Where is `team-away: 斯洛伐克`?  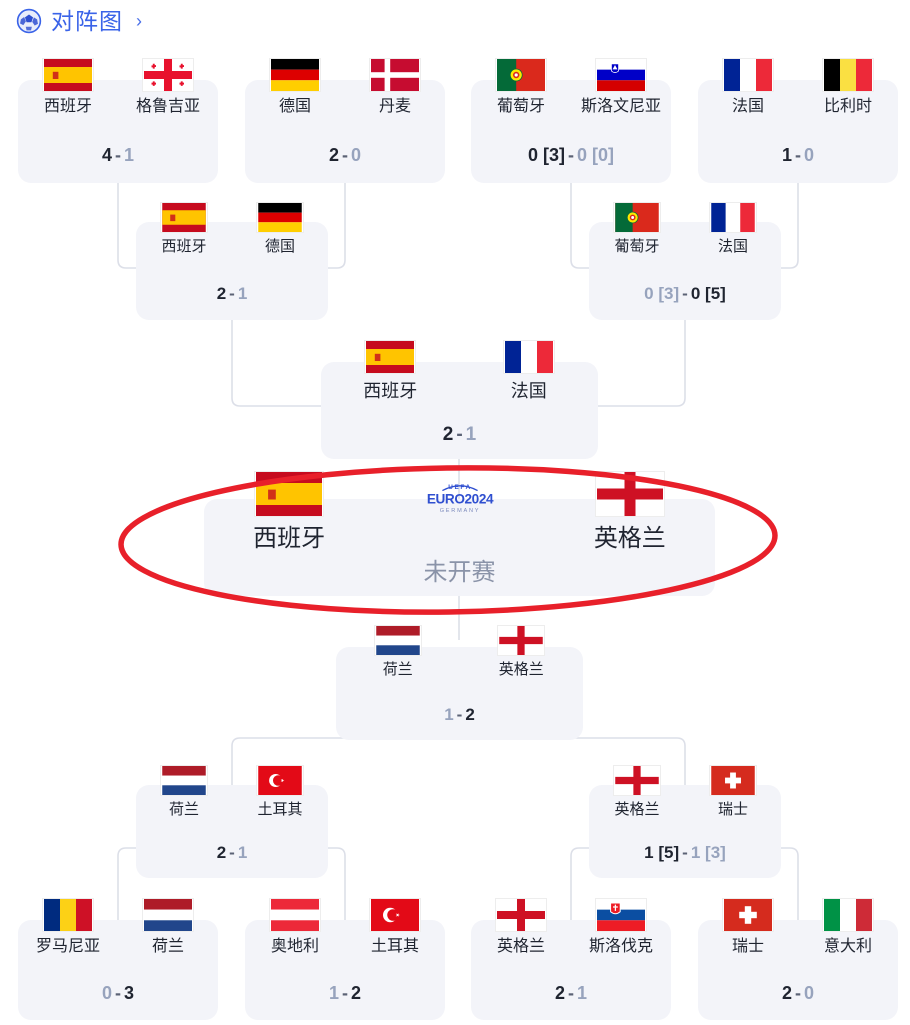
team-away: 斯洛伐克 is located at coordinates (621, 926).